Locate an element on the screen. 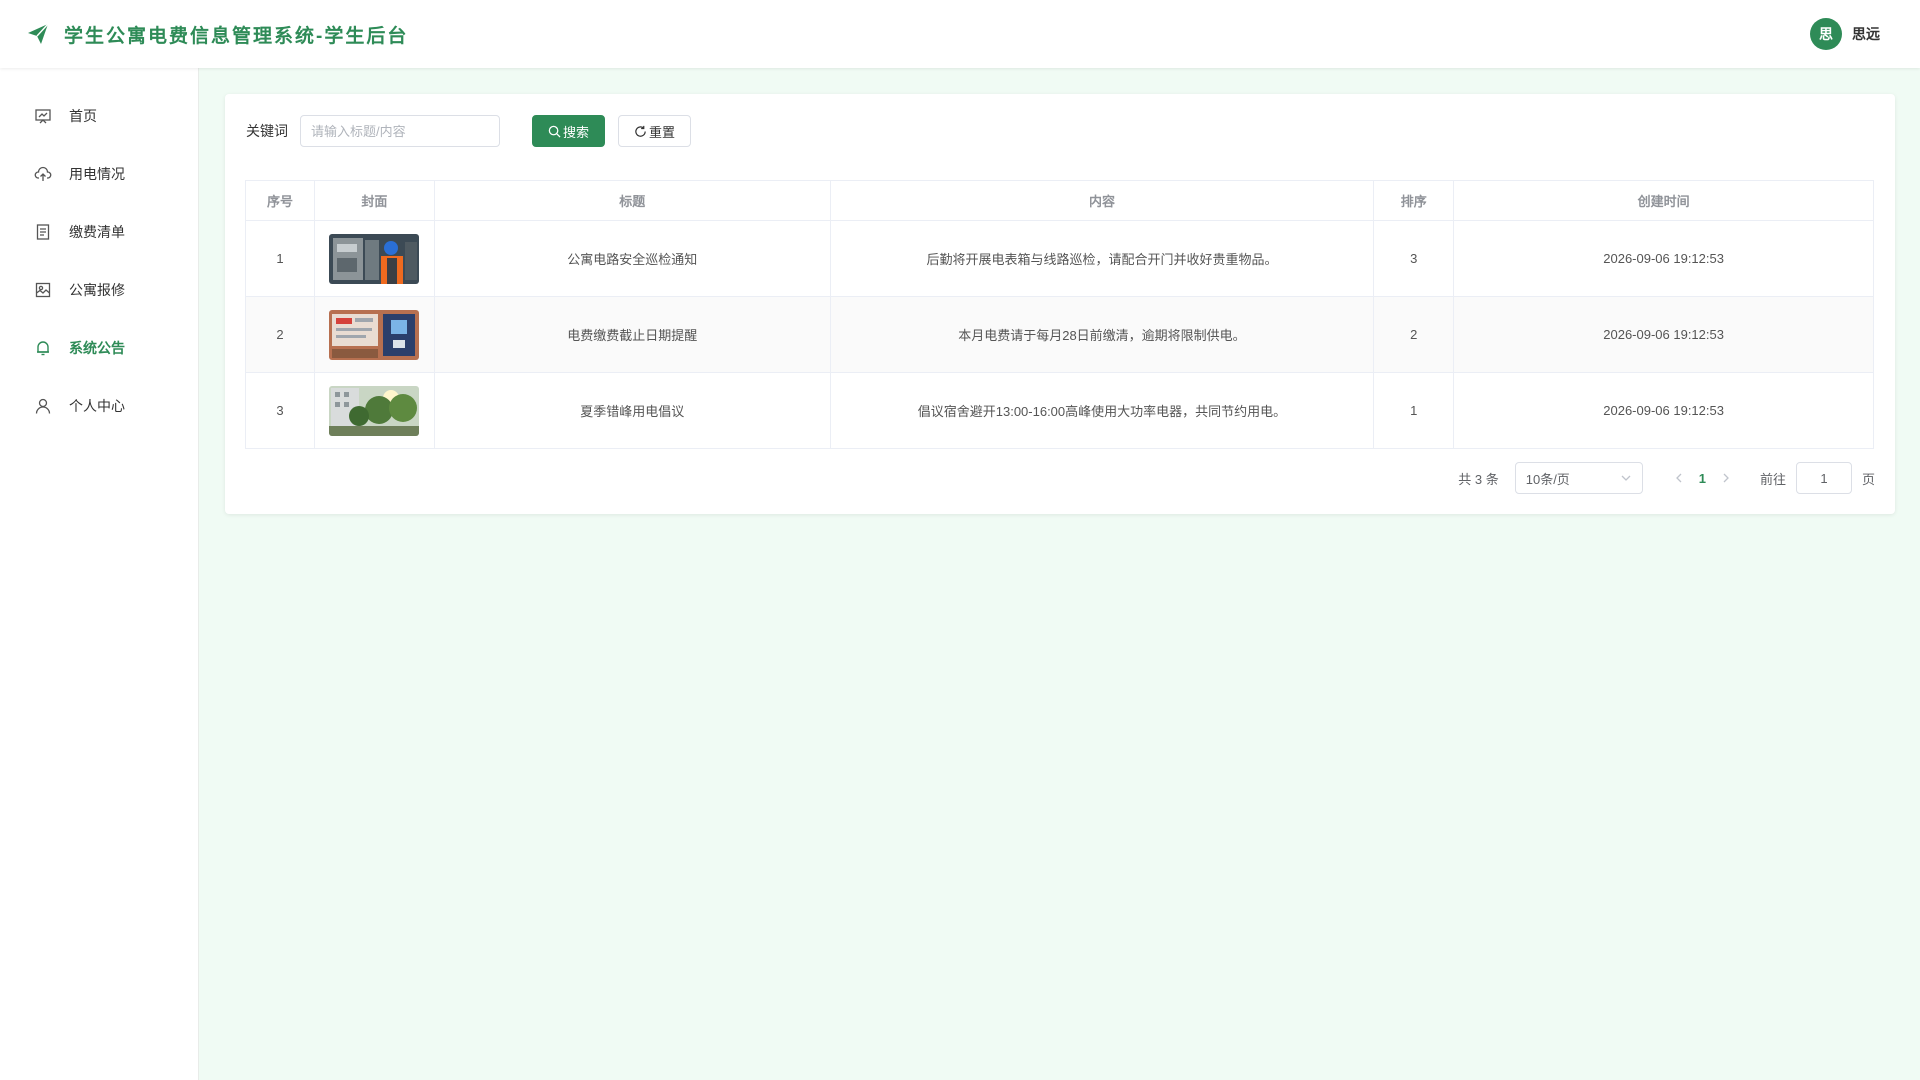 The image size is (1920, 1080). page-size-value: 10条/页 is located at coordinates (1547, 479).